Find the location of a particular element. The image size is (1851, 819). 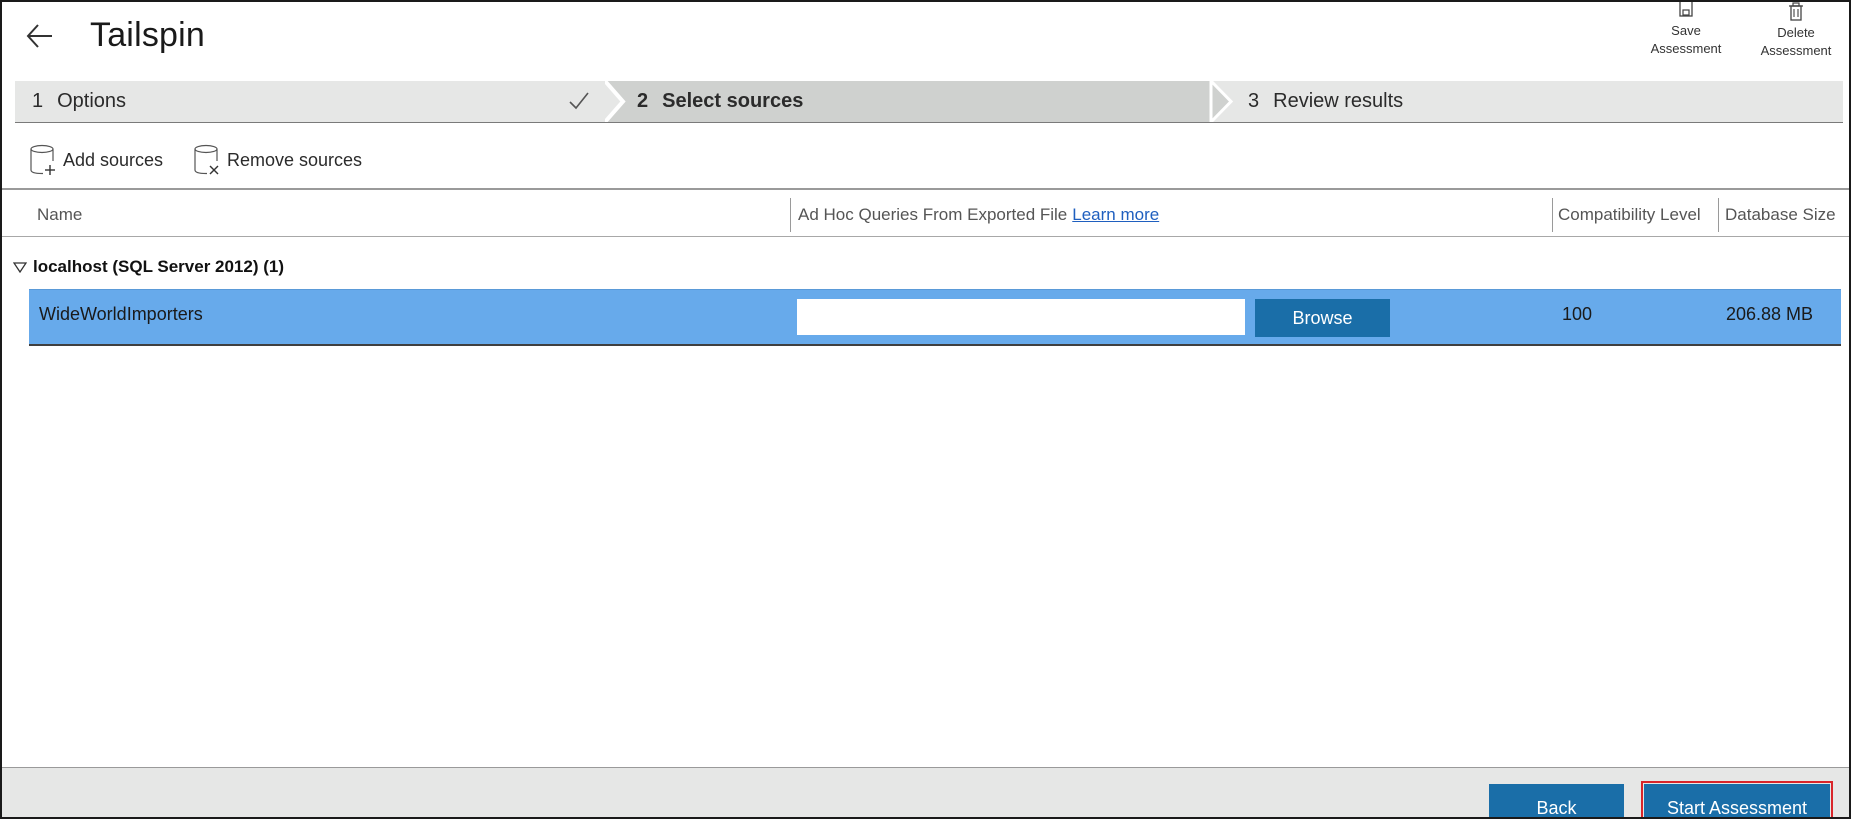

wizard-stepper: 1 Options 2 Select sources 3 Review results is located at coordinates (929, 102).